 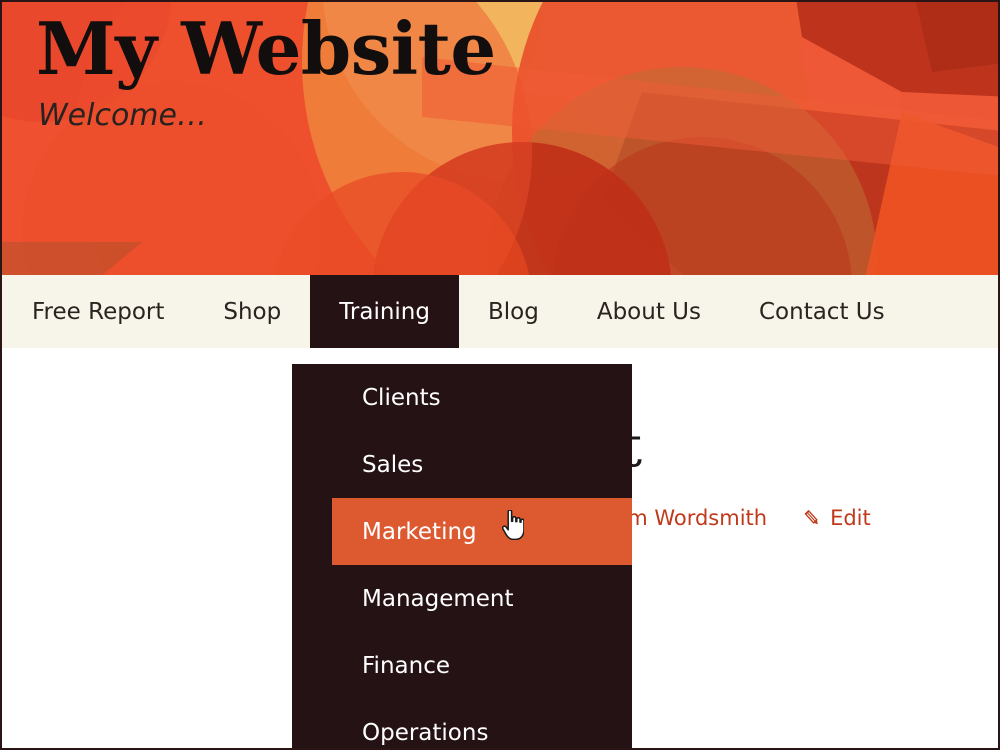 I want to click on post-edit-link: Edit, so click(x=837, y=518).